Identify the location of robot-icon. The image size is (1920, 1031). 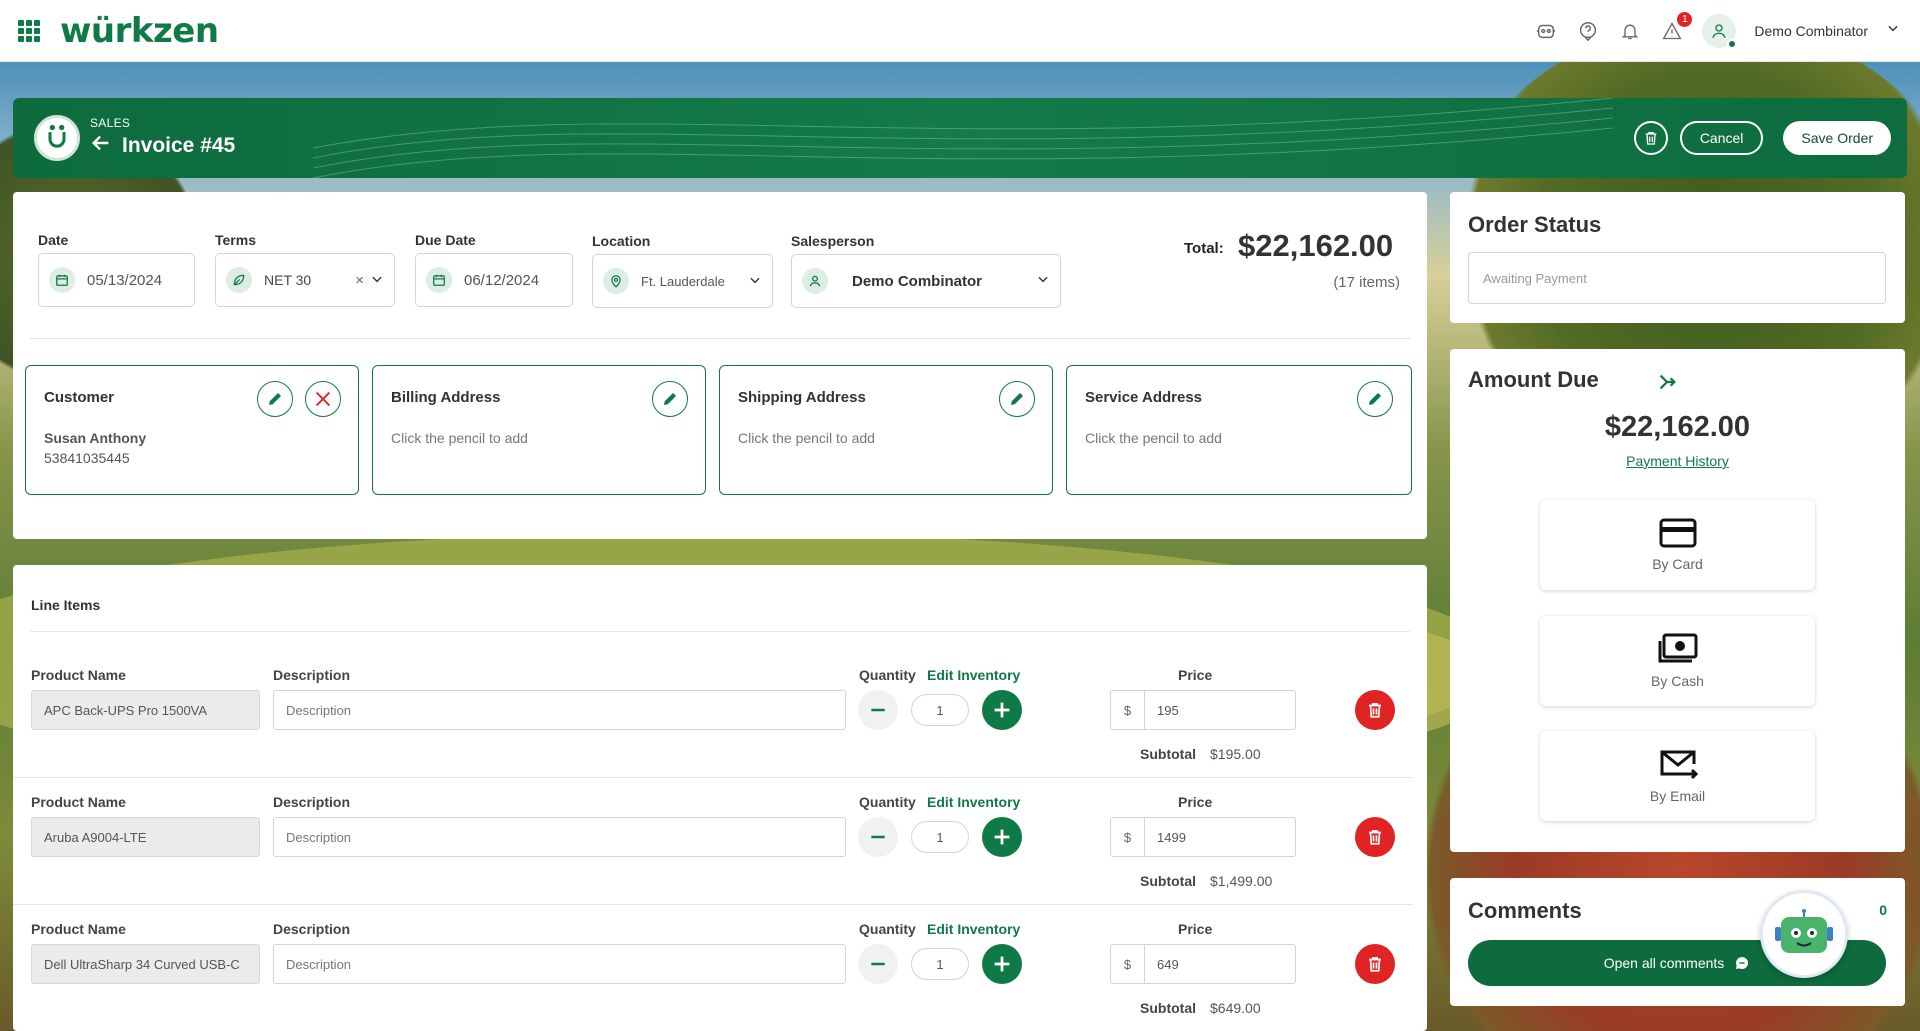
(1804, 931).